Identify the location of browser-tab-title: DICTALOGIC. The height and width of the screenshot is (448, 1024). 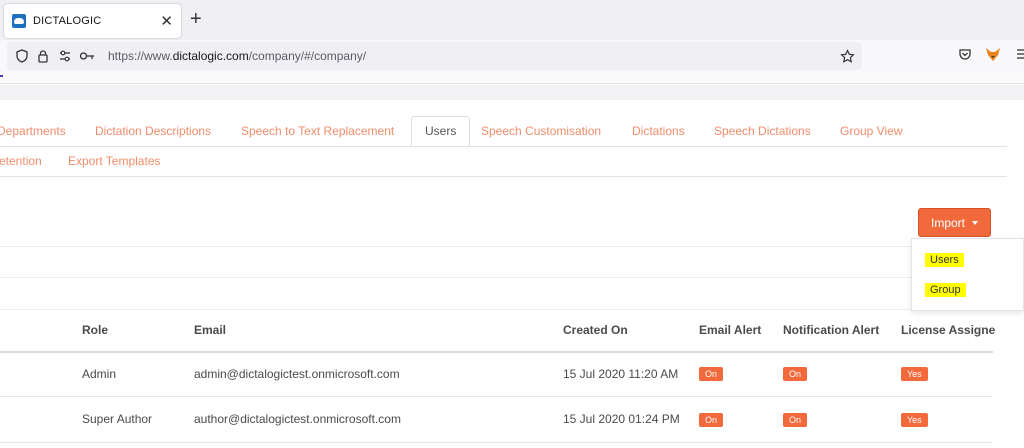
(67, 21).